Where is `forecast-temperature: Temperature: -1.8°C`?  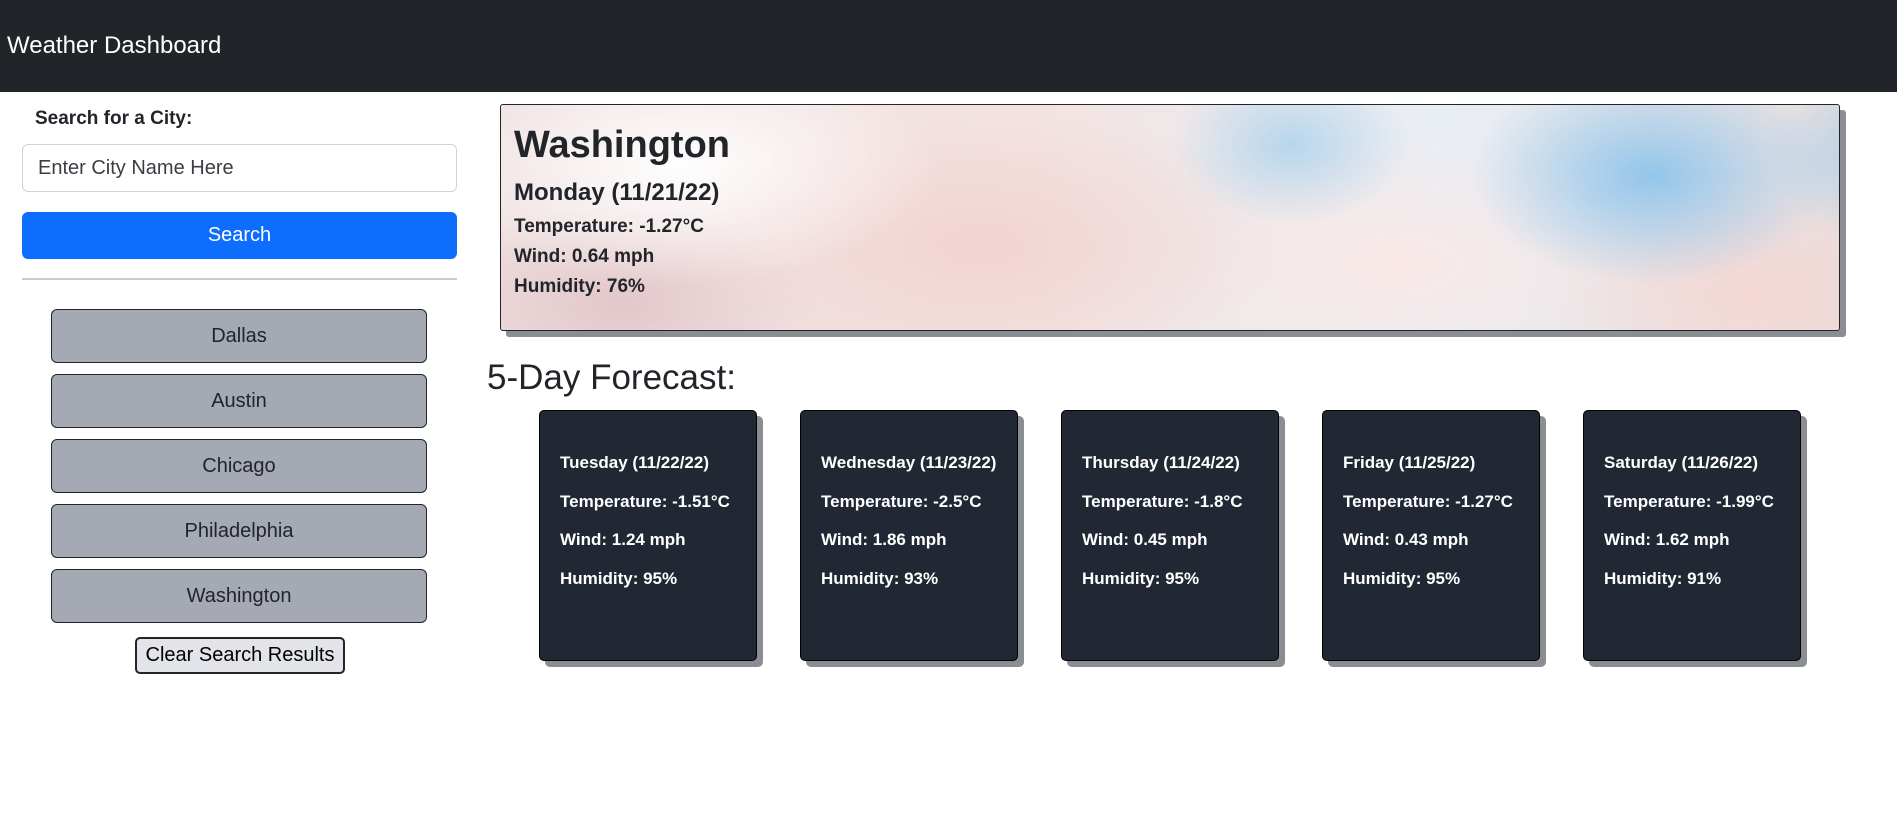 forecast-temperature: Temperature: -1.8°C is located at coordinates (1162, 501).